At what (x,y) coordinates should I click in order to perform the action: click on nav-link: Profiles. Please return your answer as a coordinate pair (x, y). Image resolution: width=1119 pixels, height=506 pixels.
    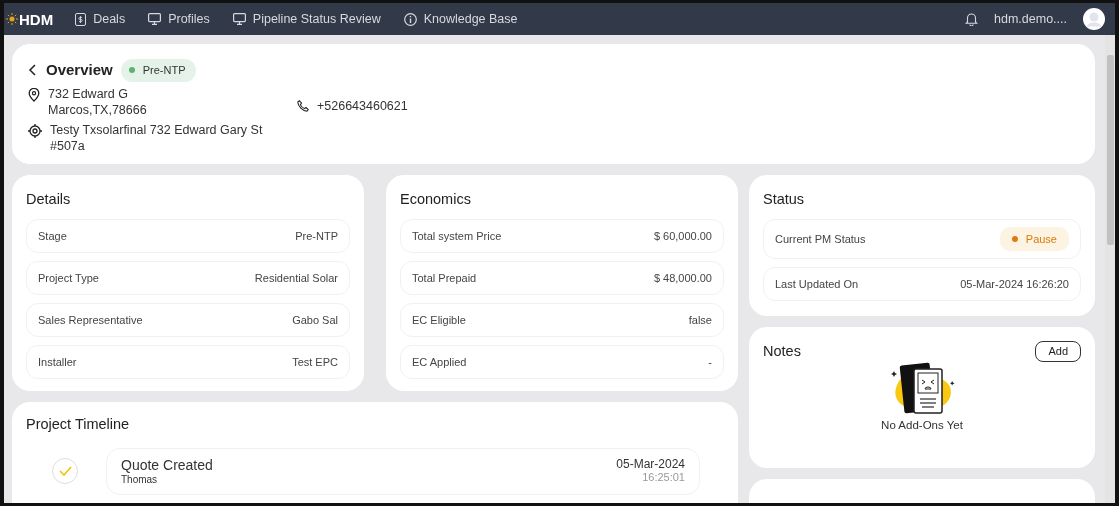
    Looking at the image, I should click on (179, 19).